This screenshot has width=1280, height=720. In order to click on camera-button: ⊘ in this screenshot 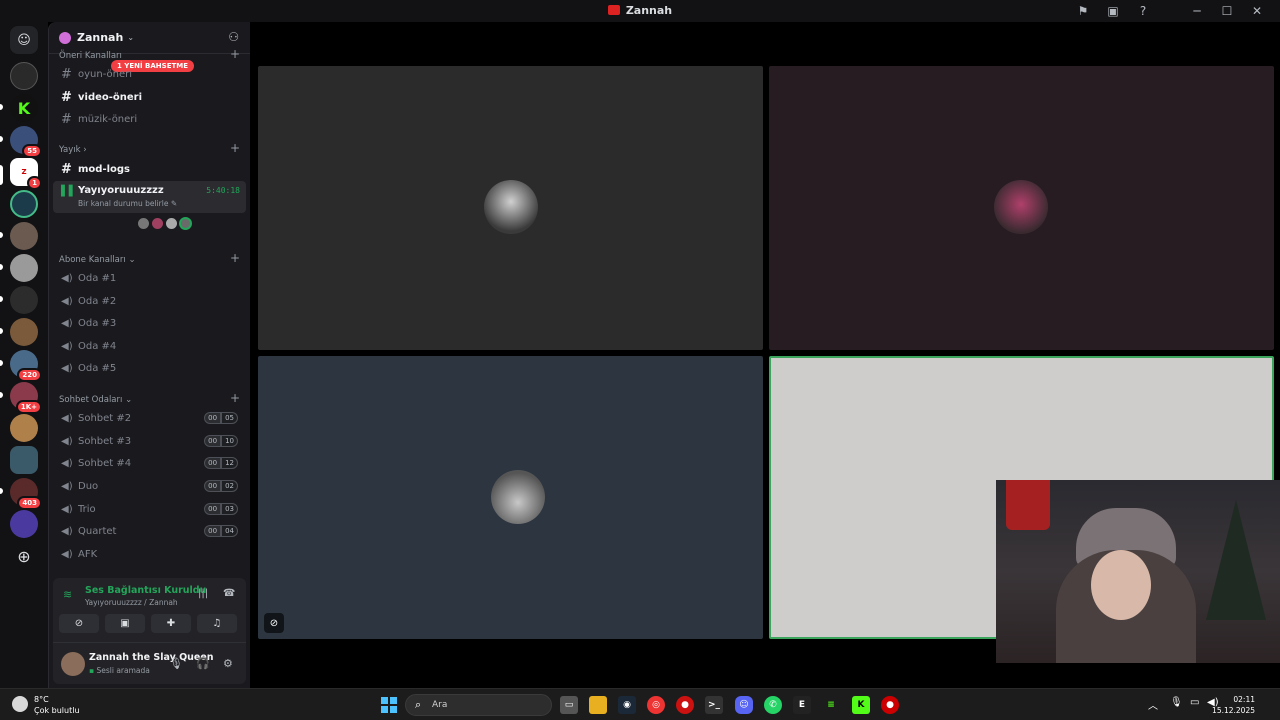, I will do `click(79, 623)`.